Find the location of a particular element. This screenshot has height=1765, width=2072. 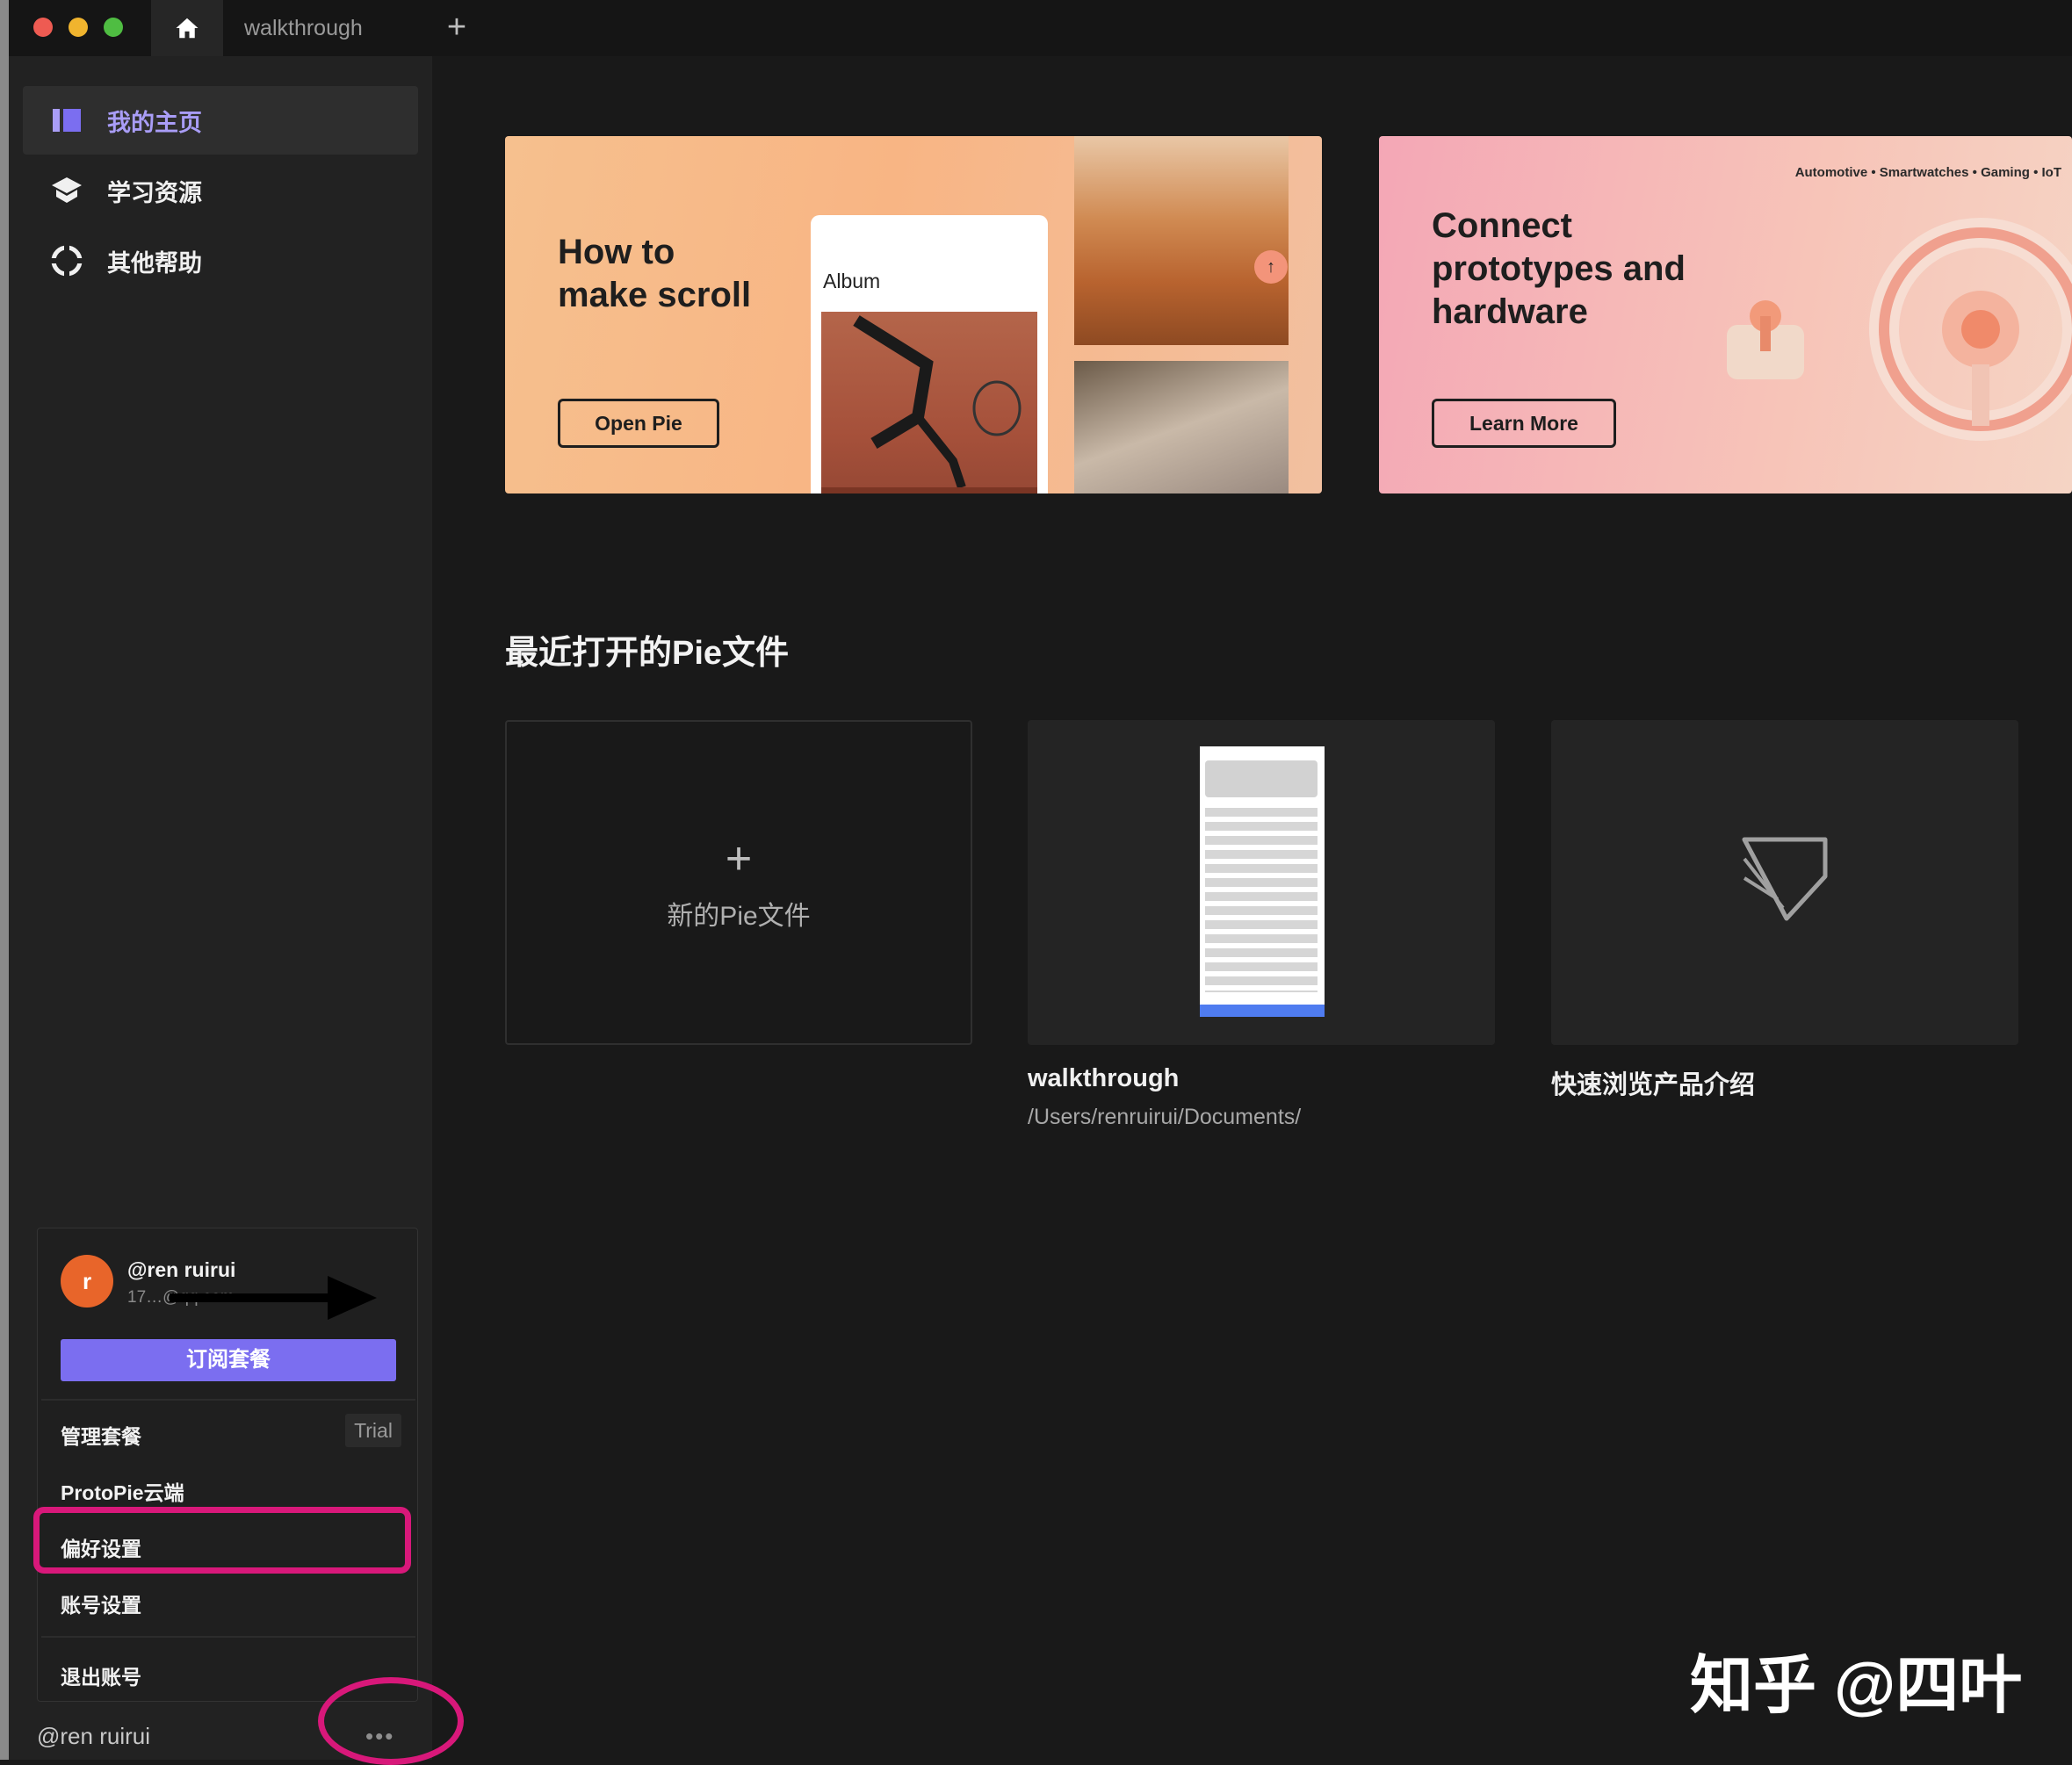

joystick-icon is located at coordinates (1766, 339).